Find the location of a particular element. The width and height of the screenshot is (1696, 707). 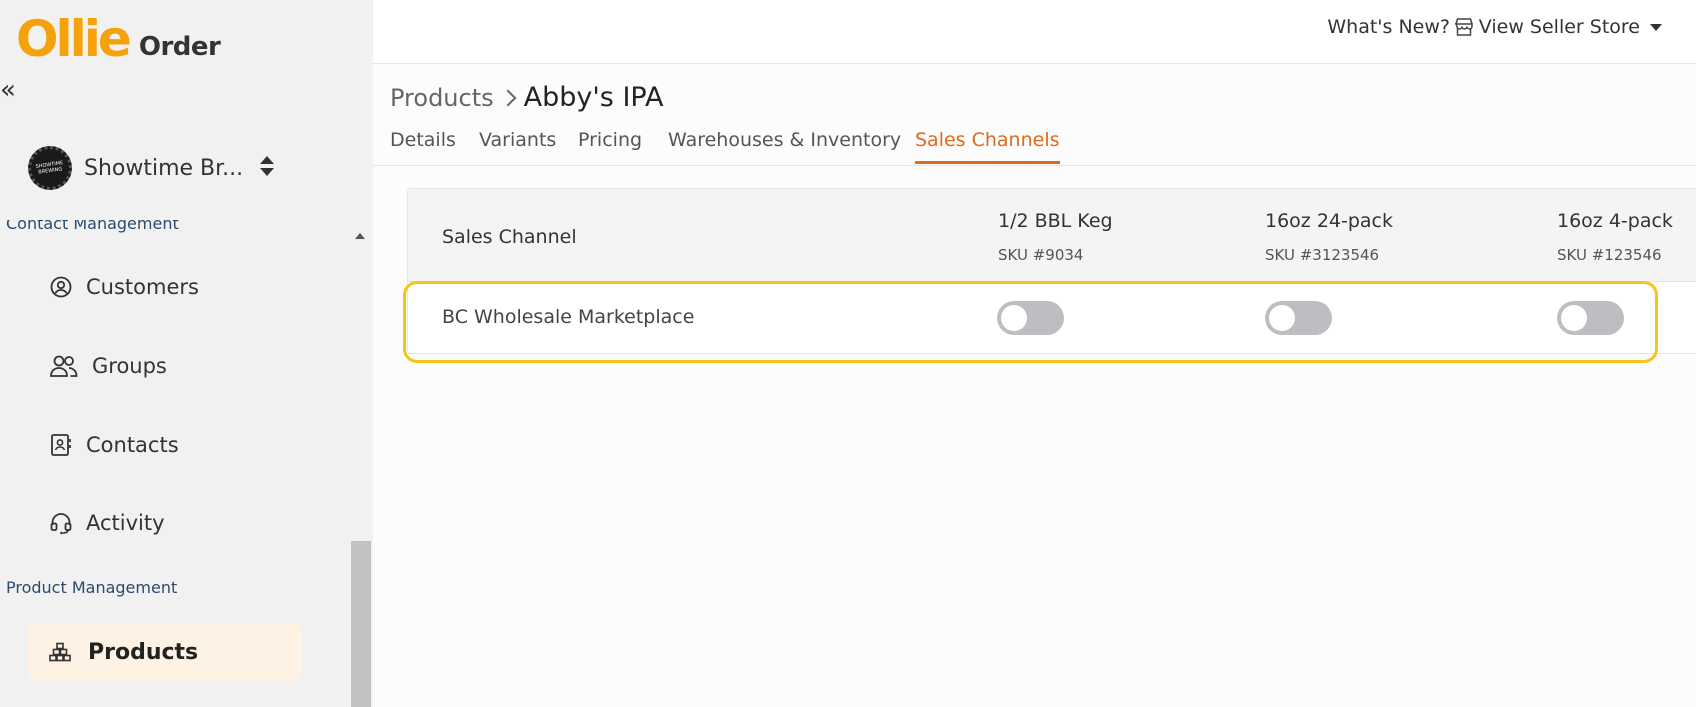

user-circle-icon is located at coordinates (61, 287).